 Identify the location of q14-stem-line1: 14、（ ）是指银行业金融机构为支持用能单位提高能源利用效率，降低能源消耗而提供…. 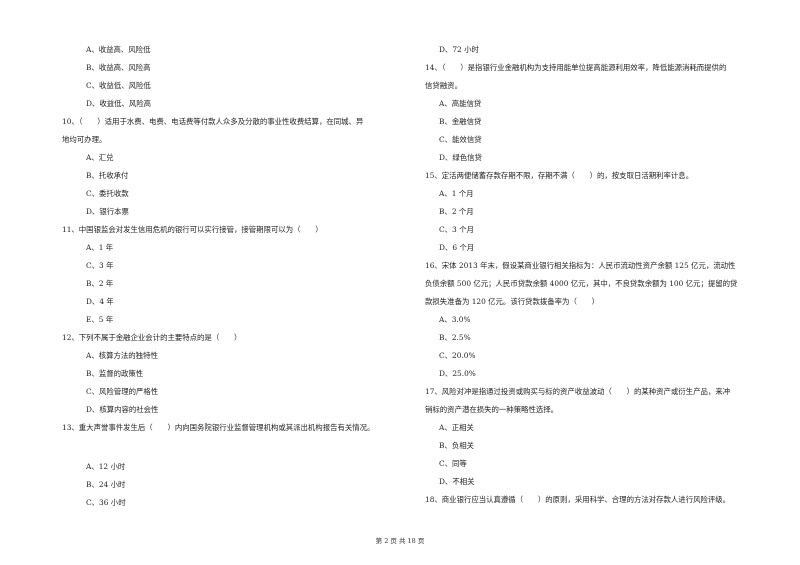
(576, 67).